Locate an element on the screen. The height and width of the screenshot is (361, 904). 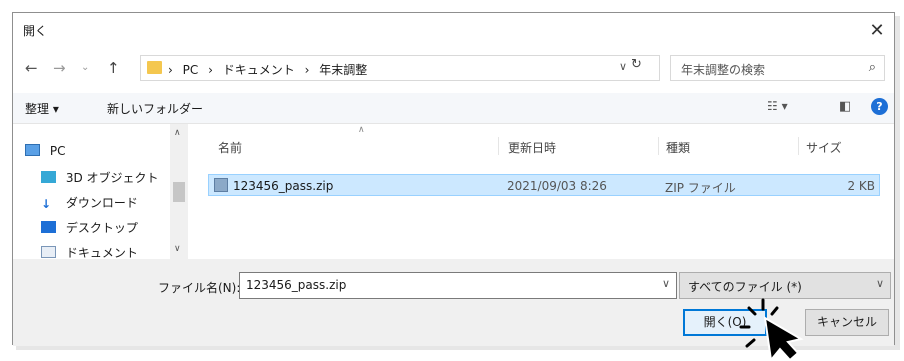
nav-item-downloads: ↓ ダウンロード is located at coordinates (89, 202).